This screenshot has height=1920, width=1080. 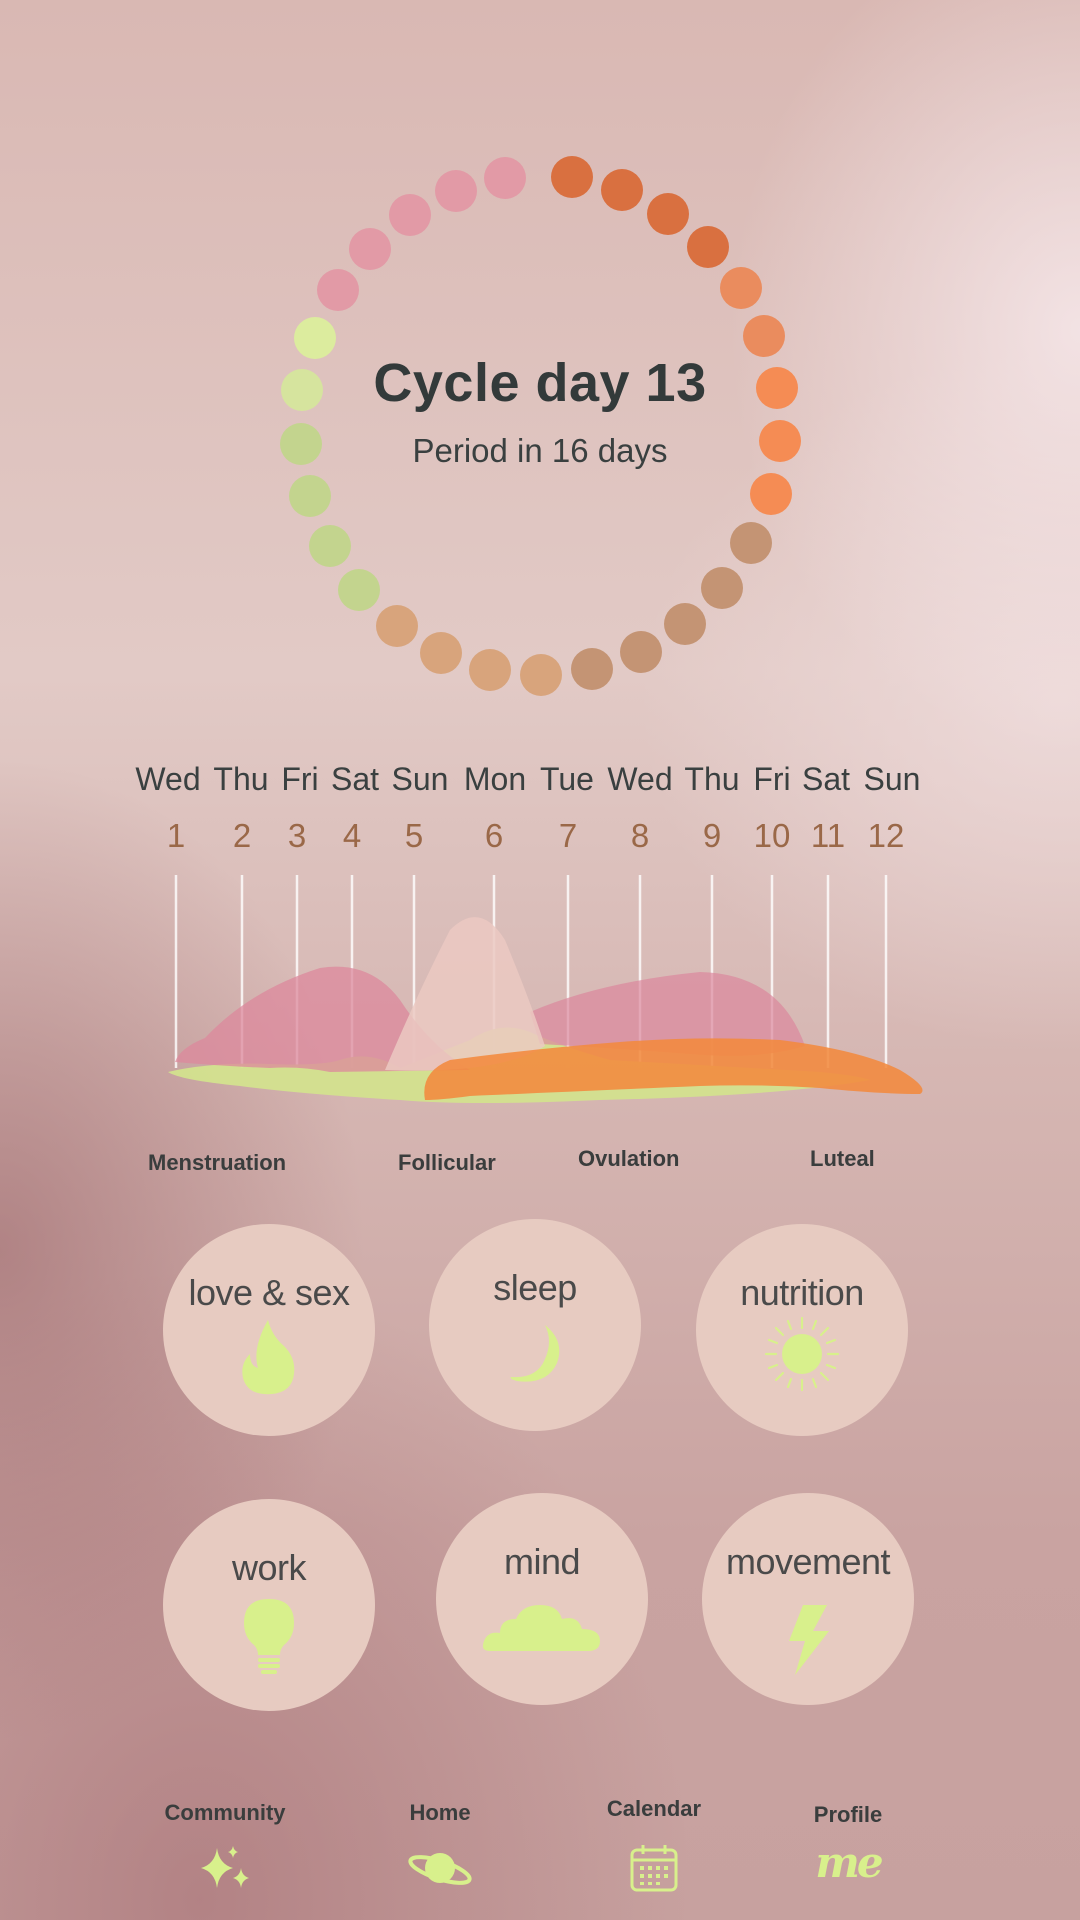 I want to click on category-mind-button: mind, so click(x=542, y=1599).